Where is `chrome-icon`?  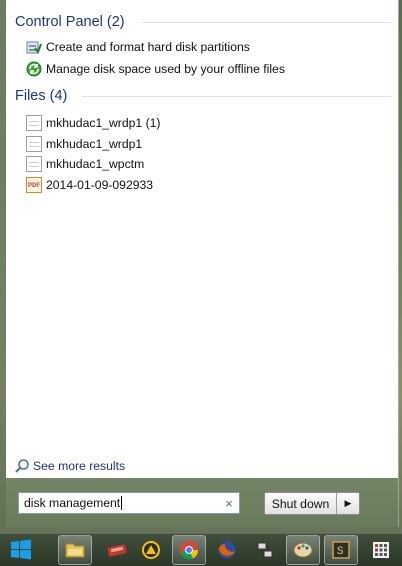
chrome-icon is located at coordinates (189, 550).